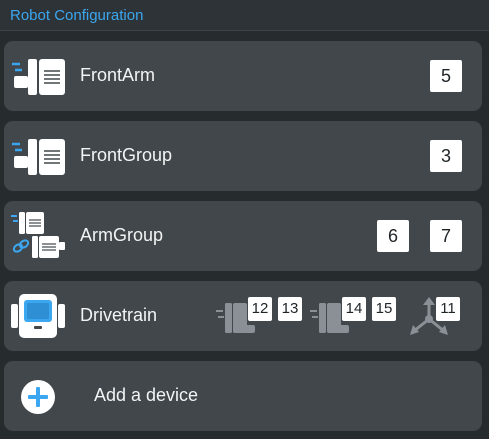 The image size is (489, 439). Describe the element at coordinates (354, 309) in the screenshot. I see `port-badge: 14` at that location.